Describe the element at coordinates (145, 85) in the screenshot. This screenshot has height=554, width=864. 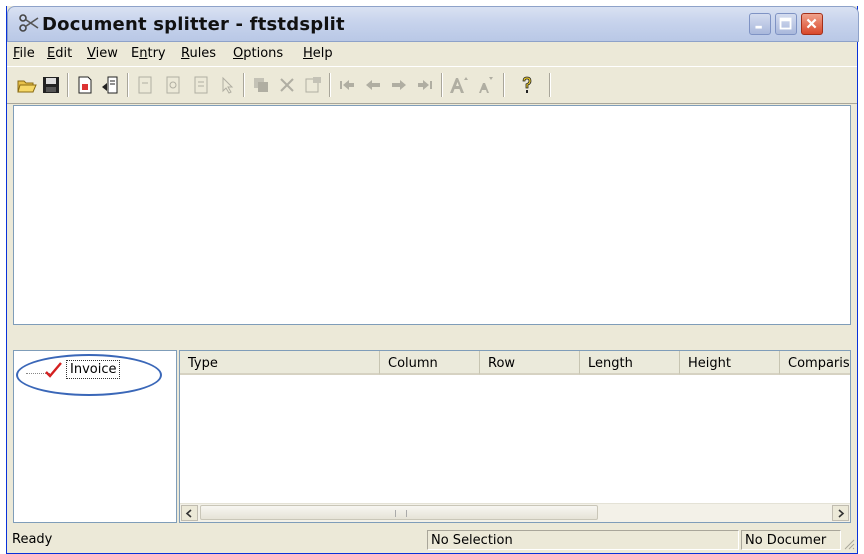
I see `page-icon` at that location.